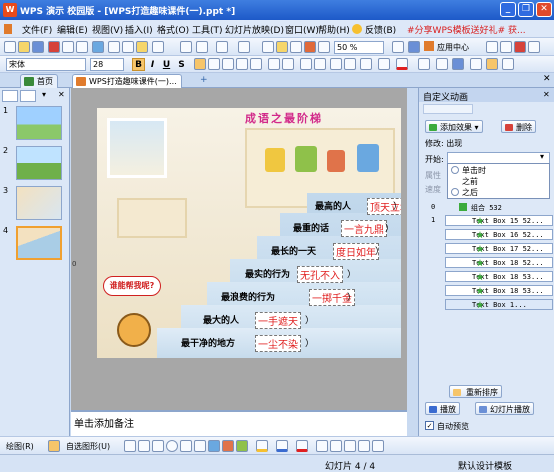  I want to click on vertical-textbox-icon, so click(200, 446).